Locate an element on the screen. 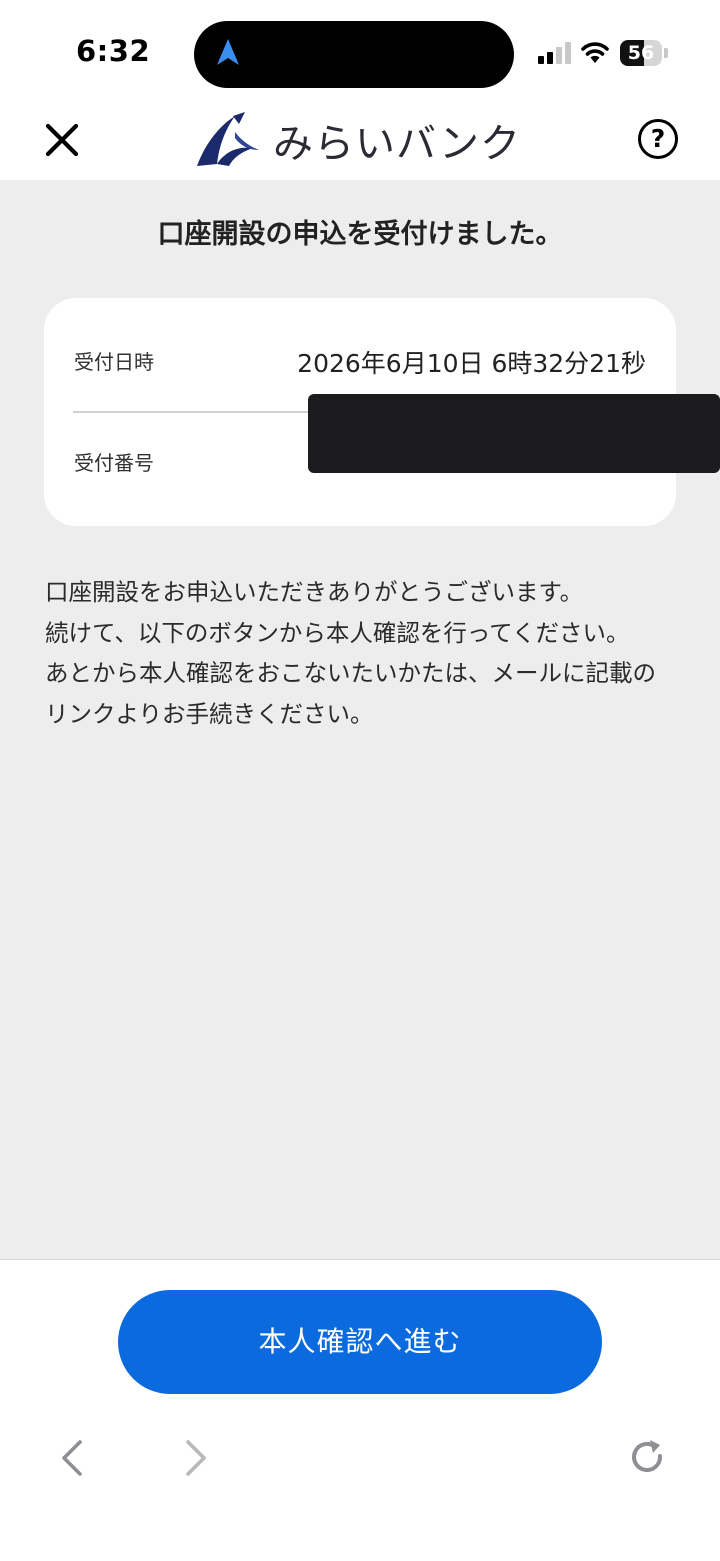 The image size is (720, 1561). reload-icon is located at coordinates (648, 1458).